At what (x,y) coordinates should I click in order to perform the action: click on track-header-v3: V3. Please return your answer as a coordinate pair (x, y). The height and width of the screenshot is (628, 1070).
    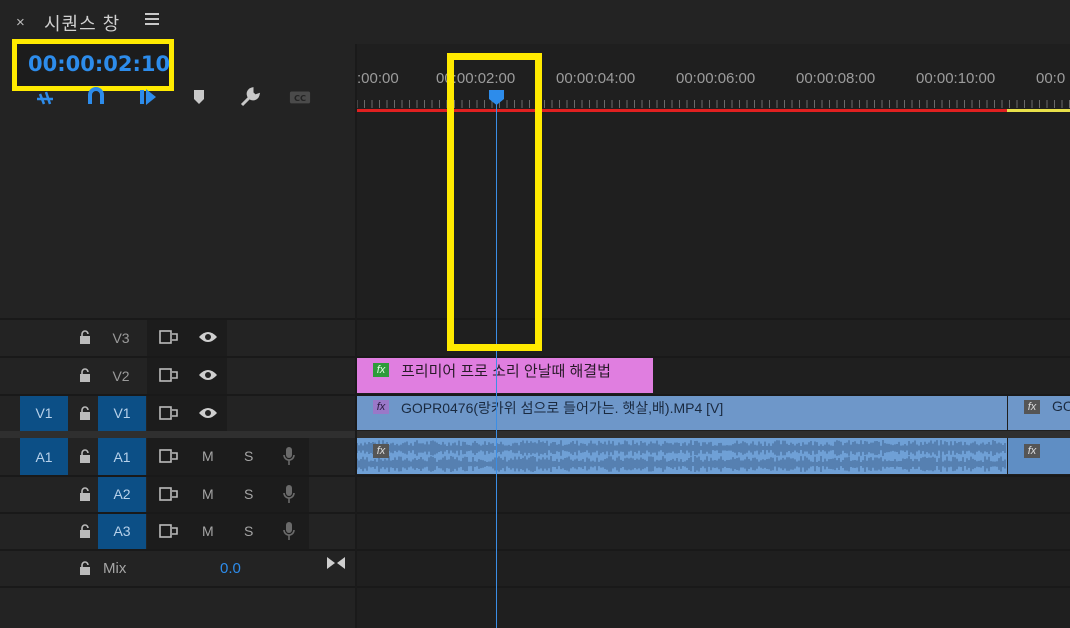
    Looking at the image, I should click on (178, 337).